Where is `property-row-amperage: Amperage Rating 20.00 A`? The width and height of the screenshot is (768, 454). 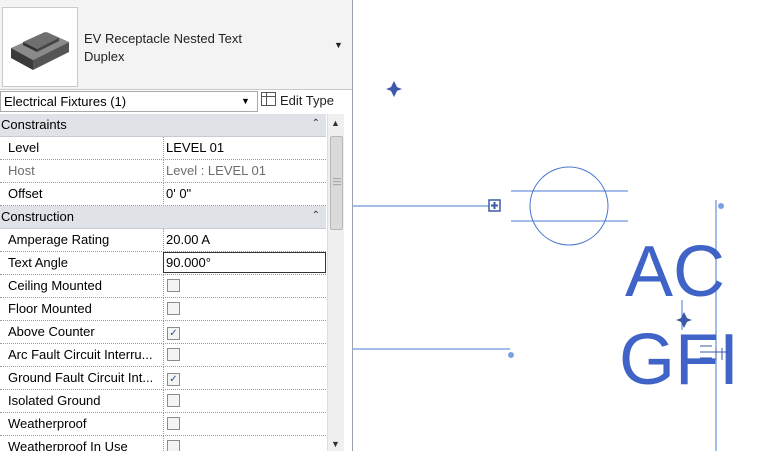
property-row-amperage: Amperage Rating 20.00 A is located at coordinates (163, 240).